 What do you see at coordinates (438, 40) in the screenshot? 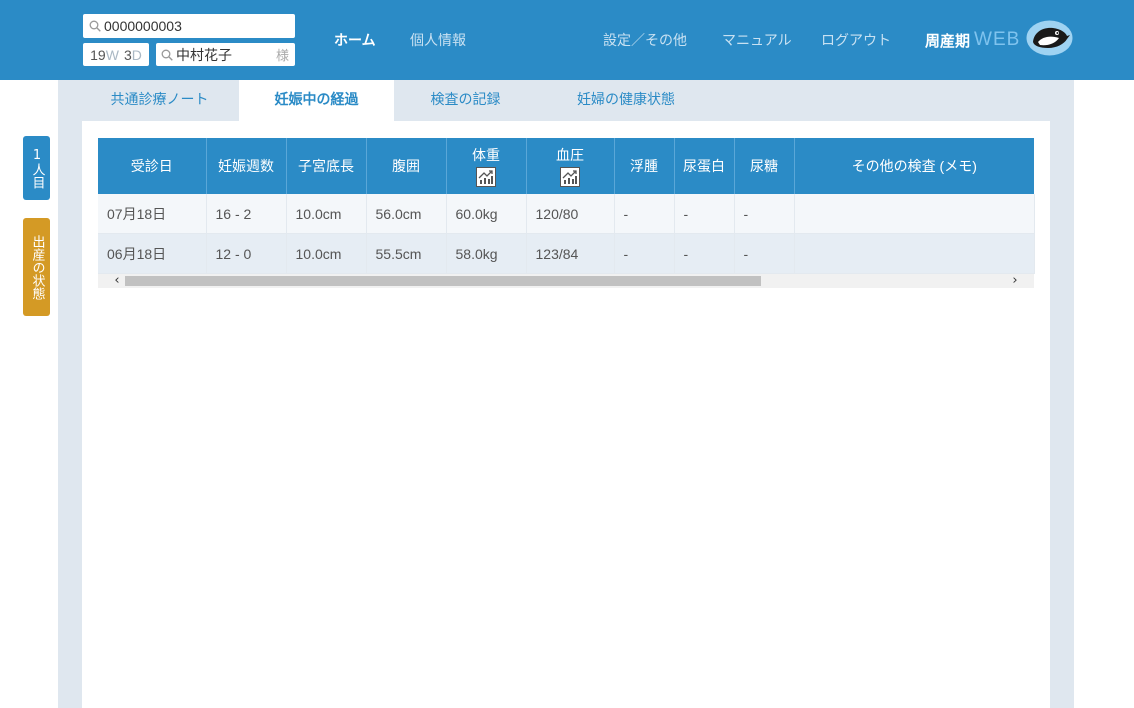
I see `nav-personal-info: 個人情報` at bounding box center [438, 40].